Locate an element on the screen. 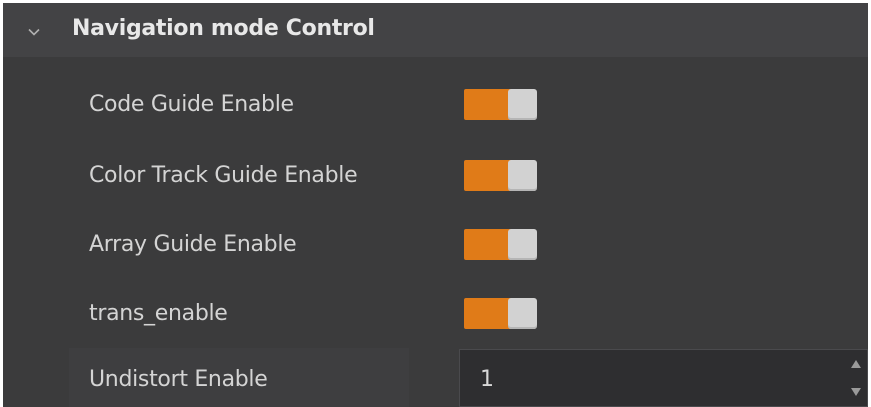 This screenshot has width=871, height=407. setting-row-undistort-enable: Undistort Enable 1 is located at coordinates (435, 377).